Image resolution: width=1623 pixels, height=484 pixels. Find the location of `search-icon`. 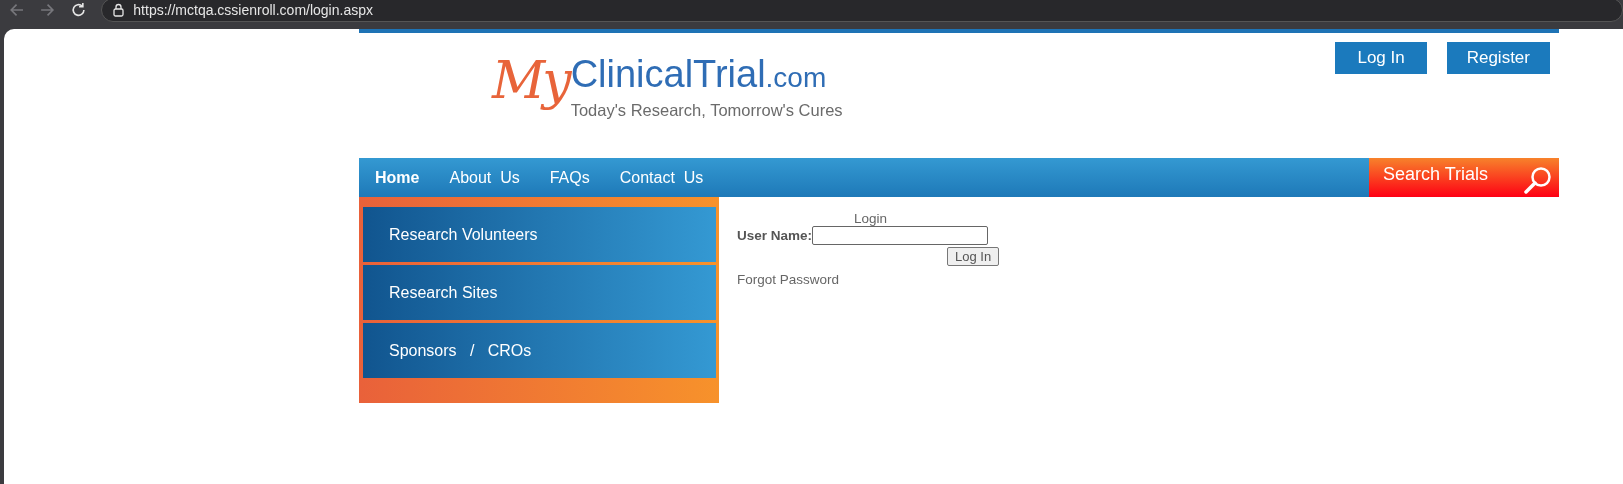

search-icon is located at coordinates (1538, 179).